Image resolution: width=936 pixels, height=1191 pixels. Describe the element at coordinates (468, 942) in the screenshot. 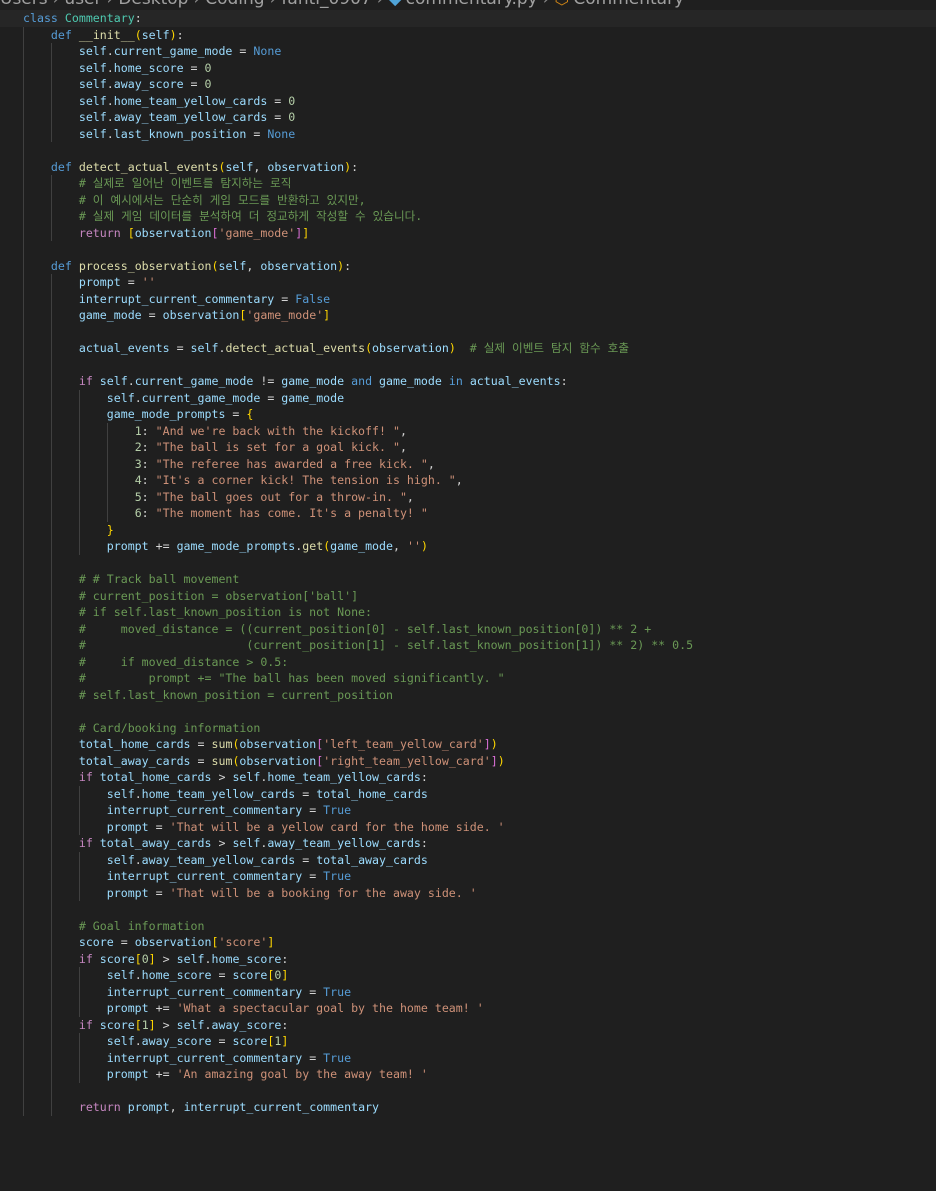

I see `code-line: score = observation['score']` at that location.